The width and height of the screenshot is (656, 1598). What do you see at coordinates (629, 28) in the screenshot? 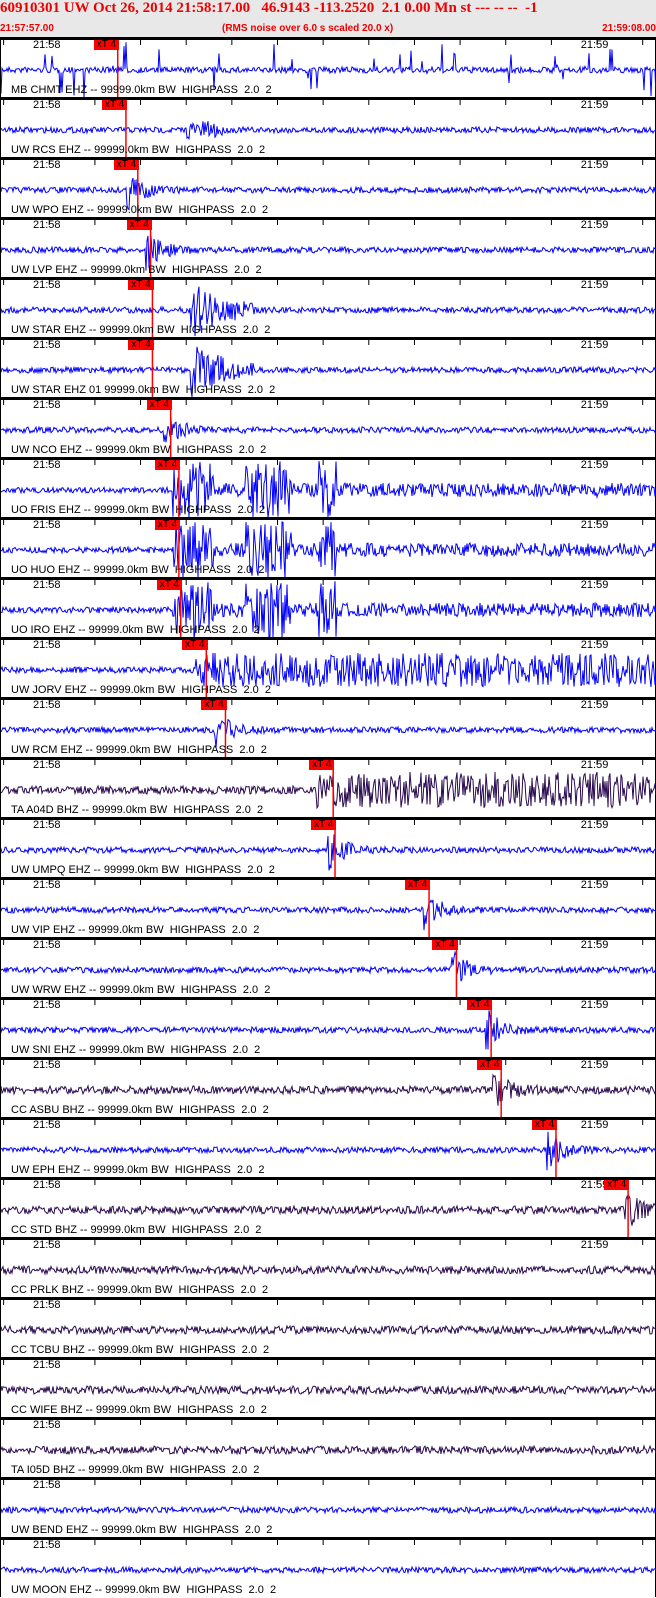
I see `end-time: 21:59:08.00` at bounding box center [629, 28].